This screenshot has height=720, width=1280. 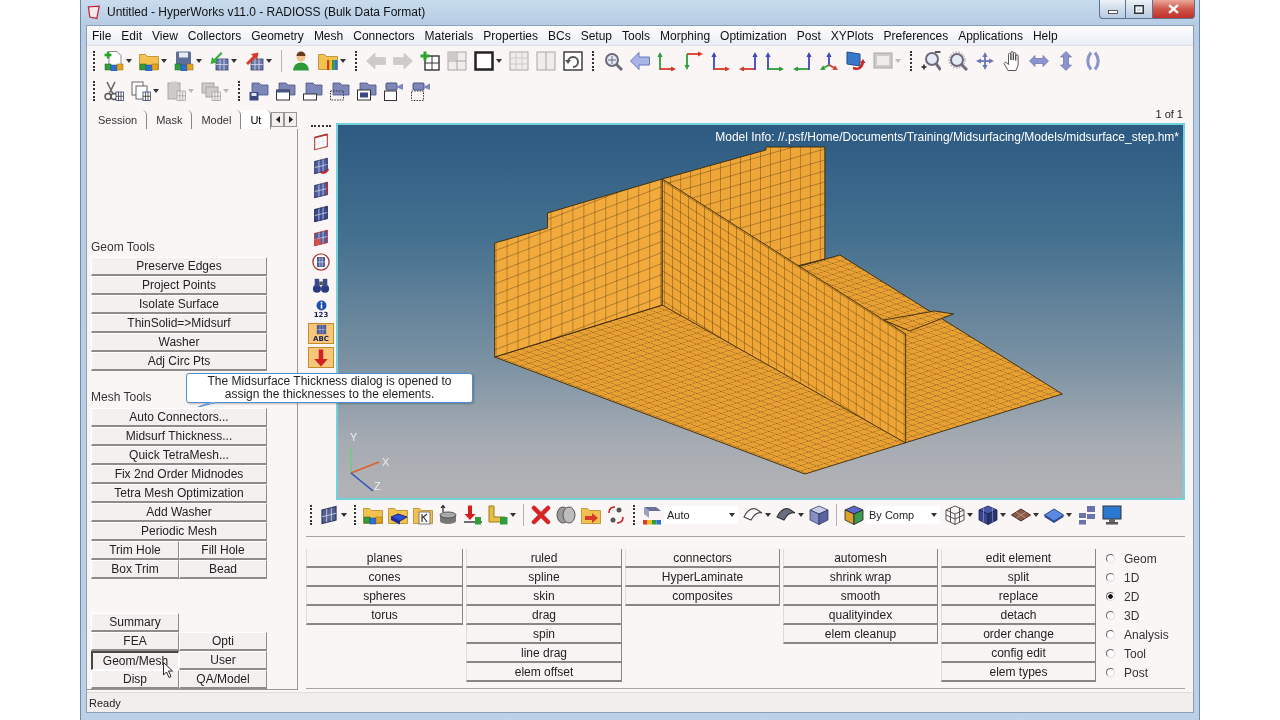 What do you see at coordinates (544, 634) in the screenshot?
I see `panel-button: spin` at bounding box center [544, 634].